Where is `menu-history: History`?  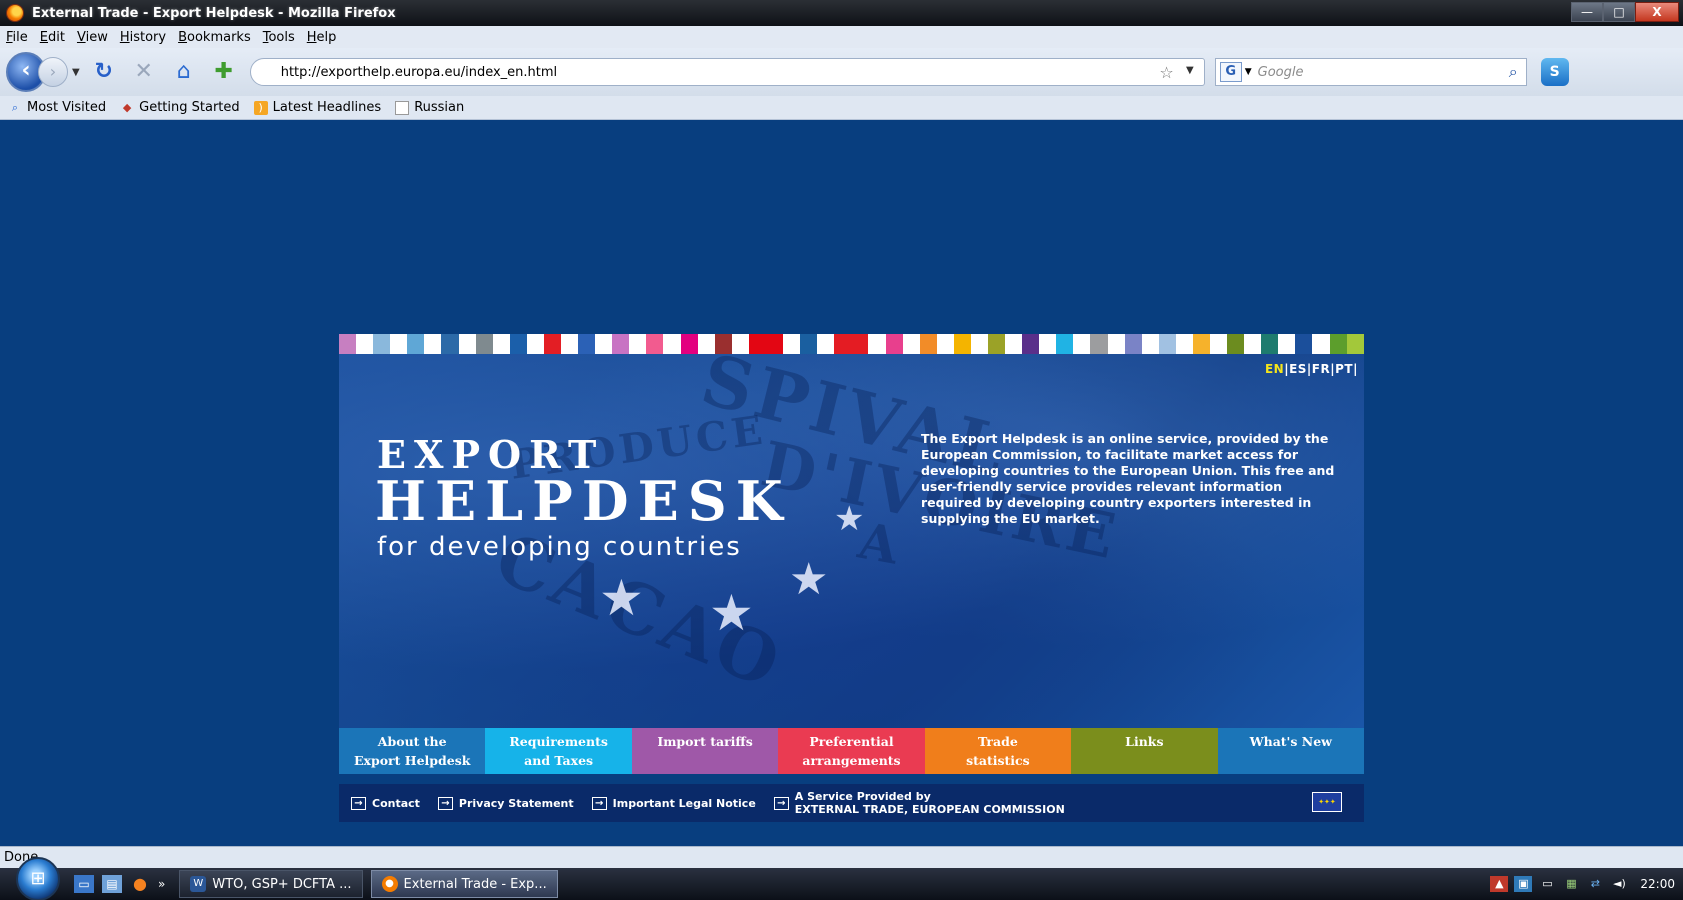 menu-history: History is located at coordinates (143, 37).